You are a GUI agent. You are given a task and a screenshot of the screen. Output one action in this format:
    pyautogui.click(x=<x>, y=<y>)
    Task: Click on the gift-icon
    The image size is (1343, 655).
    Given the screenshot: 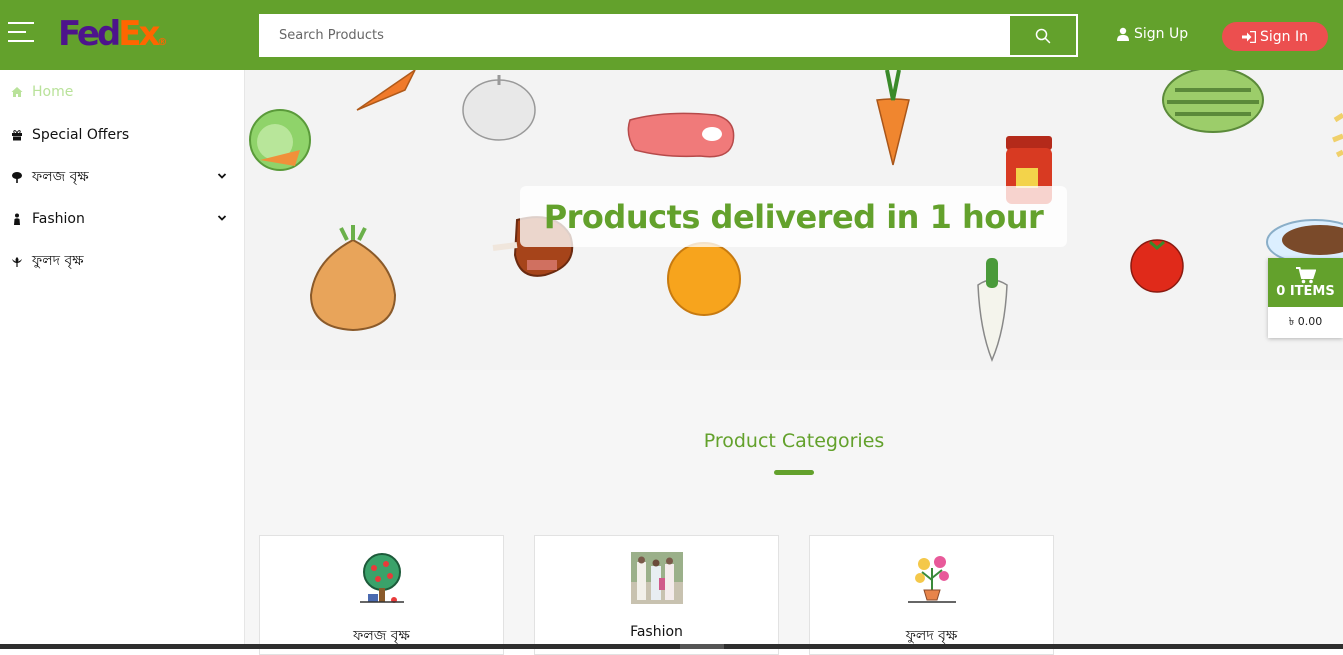 What is the action you would take?
    pyautogui.click(x=17, y=135)
    